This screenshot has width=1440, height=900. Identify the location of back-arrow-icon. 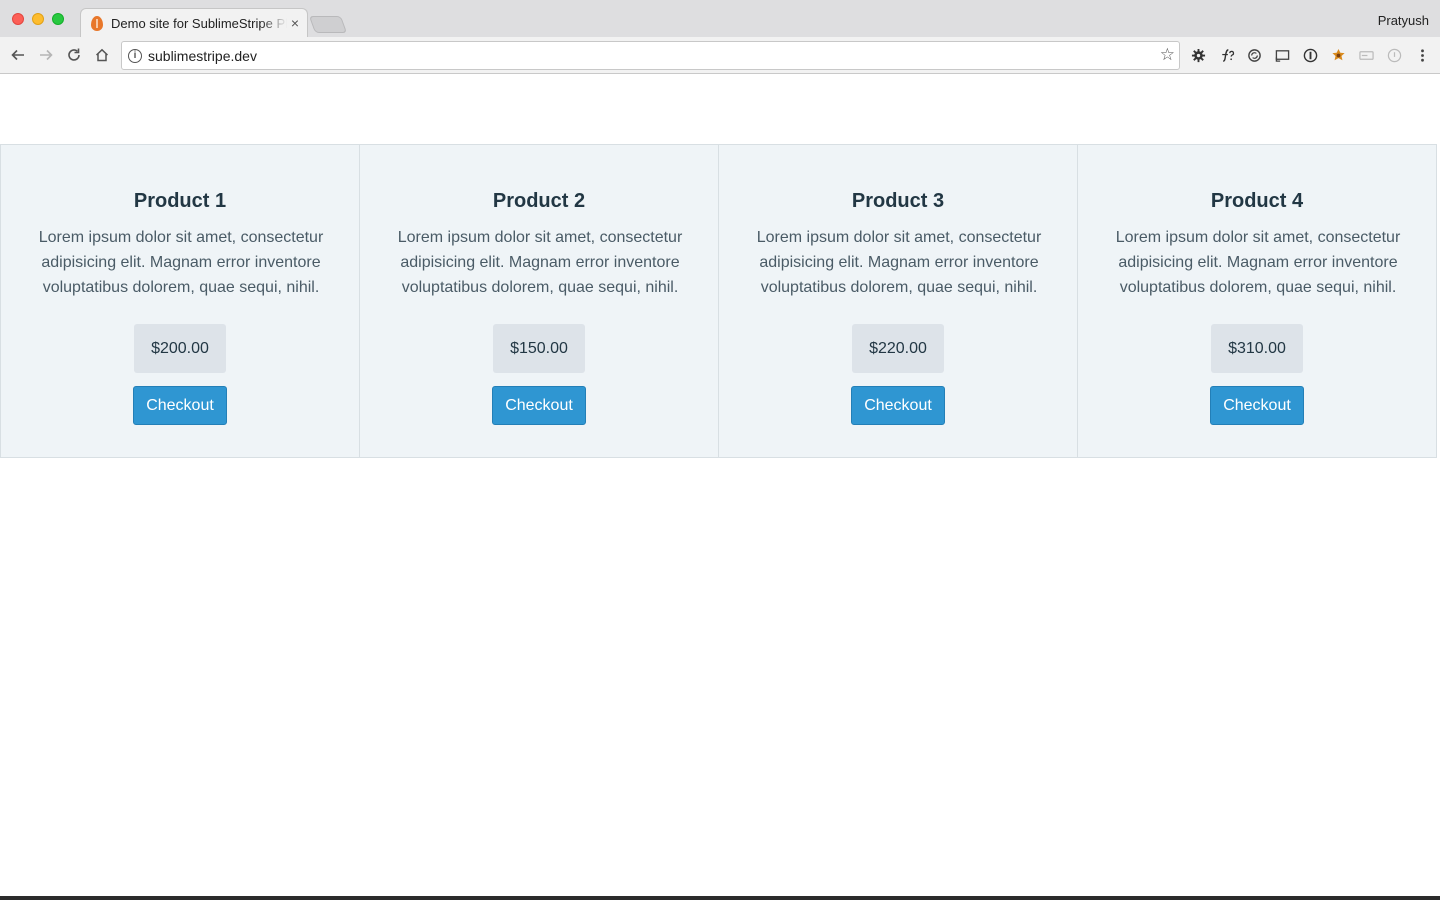
(18, 55).